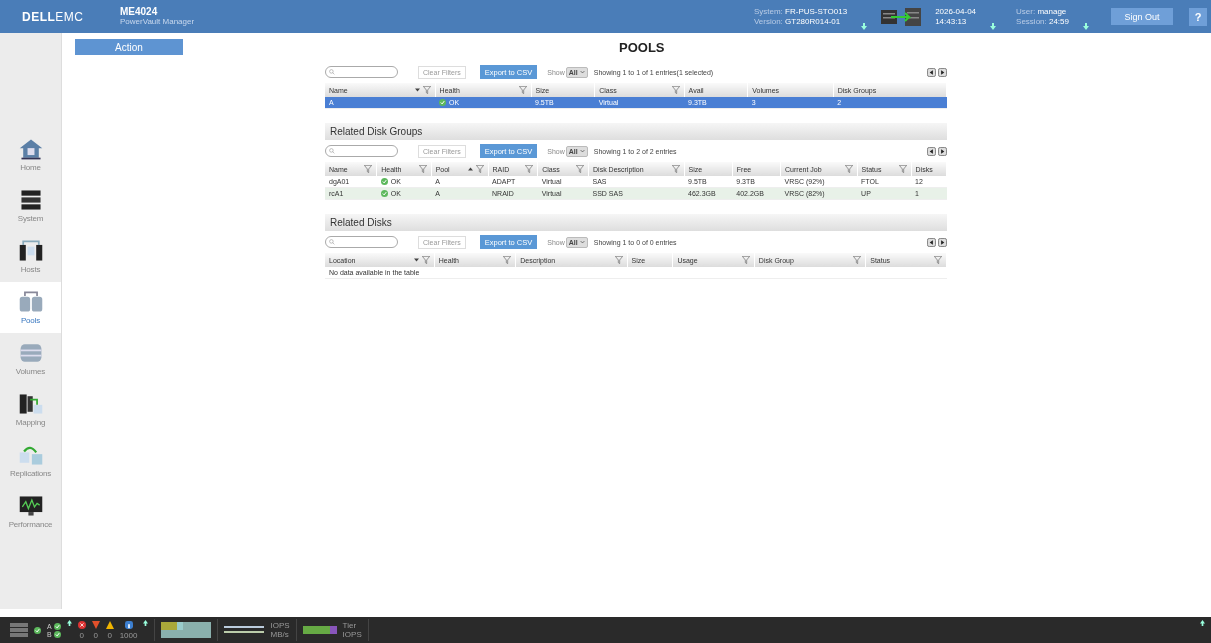 The width and height of the screenshot is (1211, 643). I want to click on monitor-icon, so click(30, 506).